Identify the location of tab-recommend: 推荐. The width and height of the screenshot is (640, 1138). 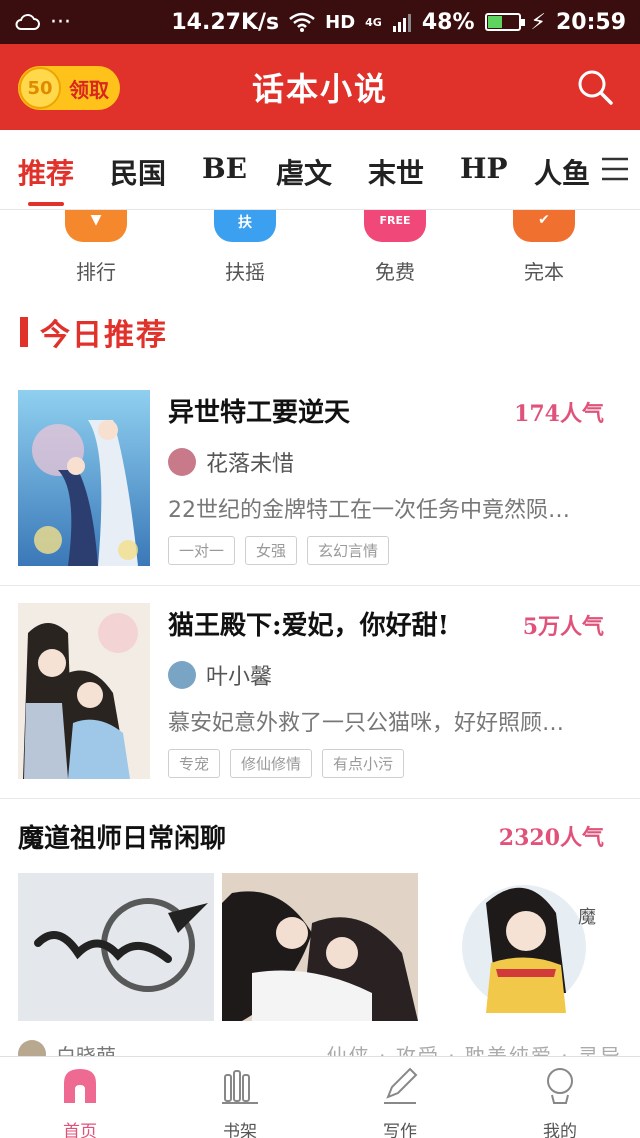
(46, 172).